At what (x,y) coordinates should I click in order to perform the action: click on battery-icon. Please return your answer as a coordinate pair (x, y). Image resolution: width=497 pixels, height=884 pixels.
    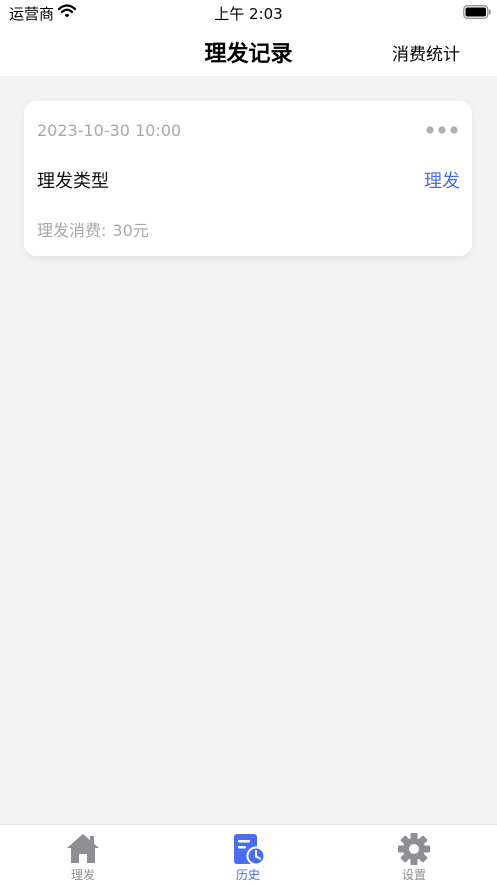
    Looking at the image, I should click on (477, 12).